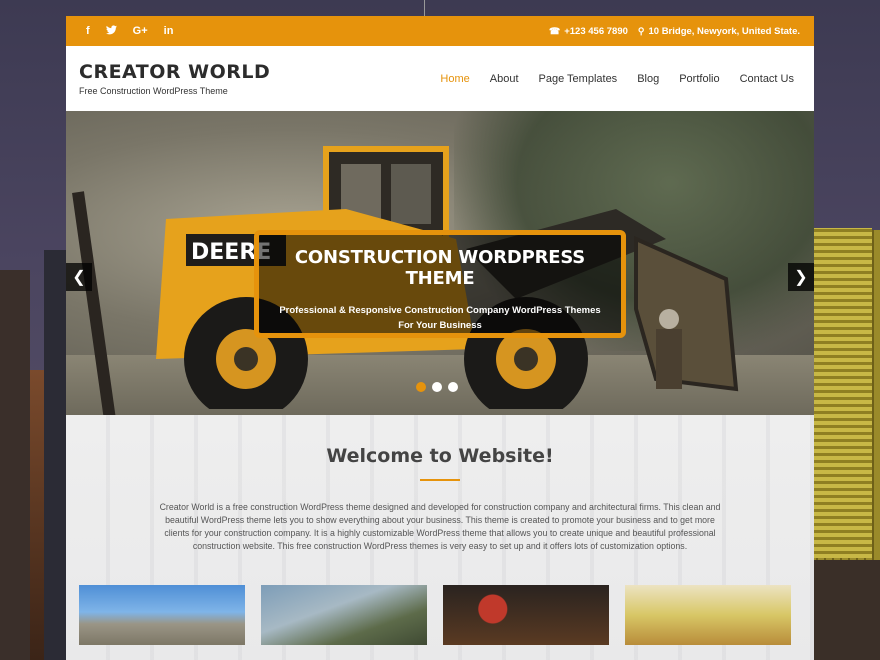  I want to click on service-image-site, so click(708, 615).